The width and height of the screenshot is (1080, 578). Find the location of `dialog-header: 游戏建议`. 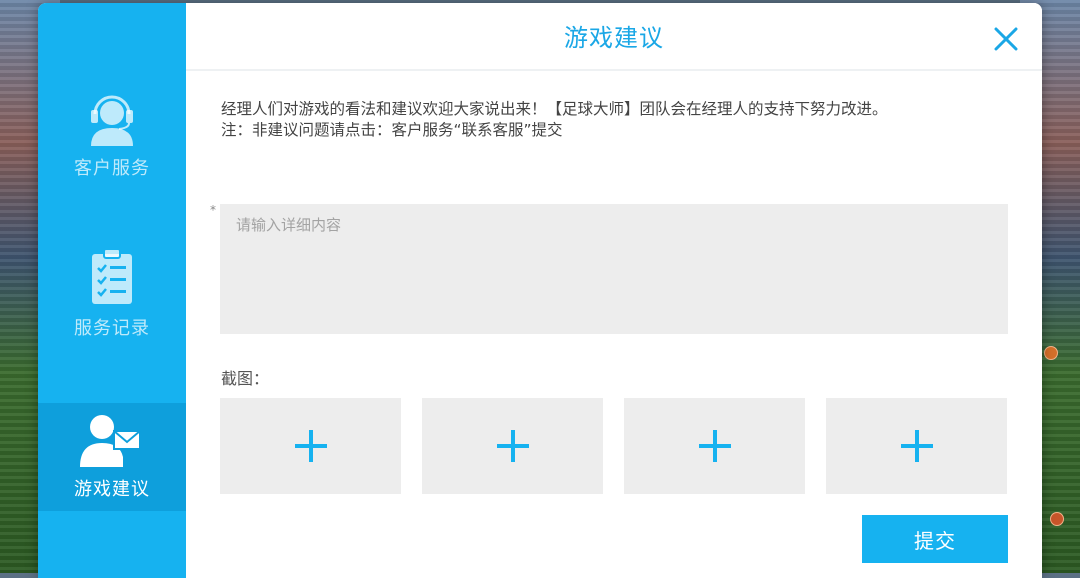

dialog-header: 游戏建议 is located at coordinates (614, 37).